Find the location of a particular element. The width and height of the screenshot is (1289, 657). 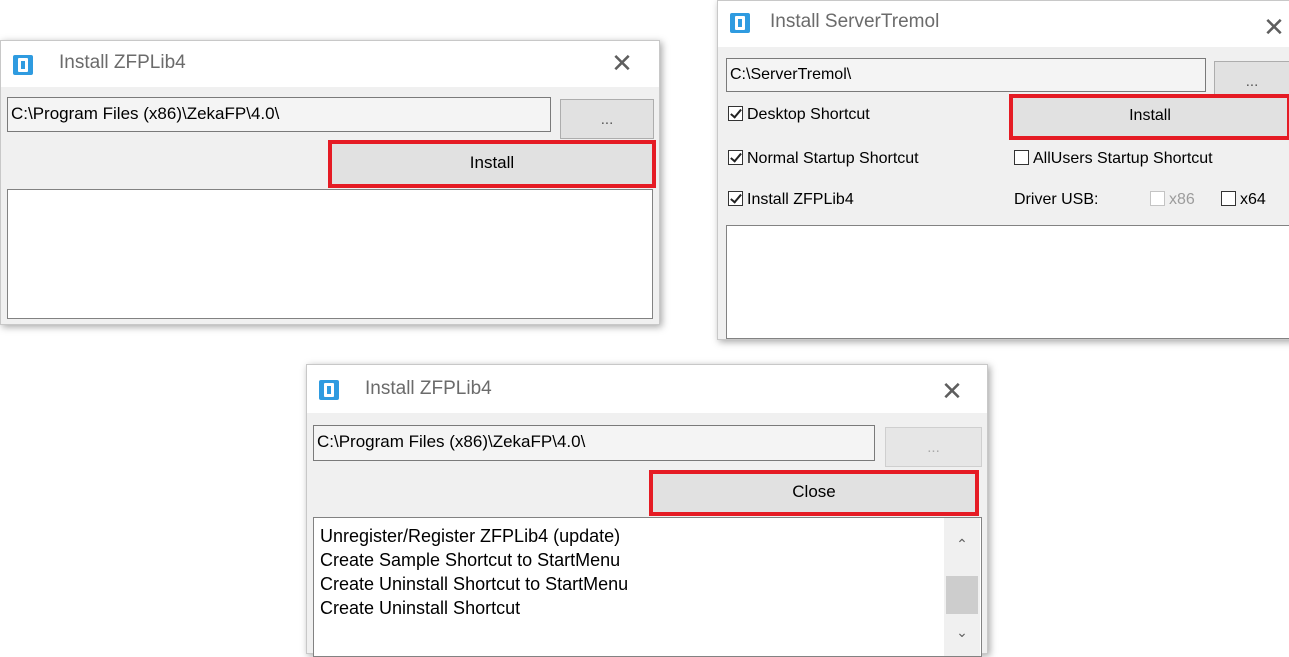

scroll-up-arrow-icon: ⌃ is located at coordinates (962, 544).